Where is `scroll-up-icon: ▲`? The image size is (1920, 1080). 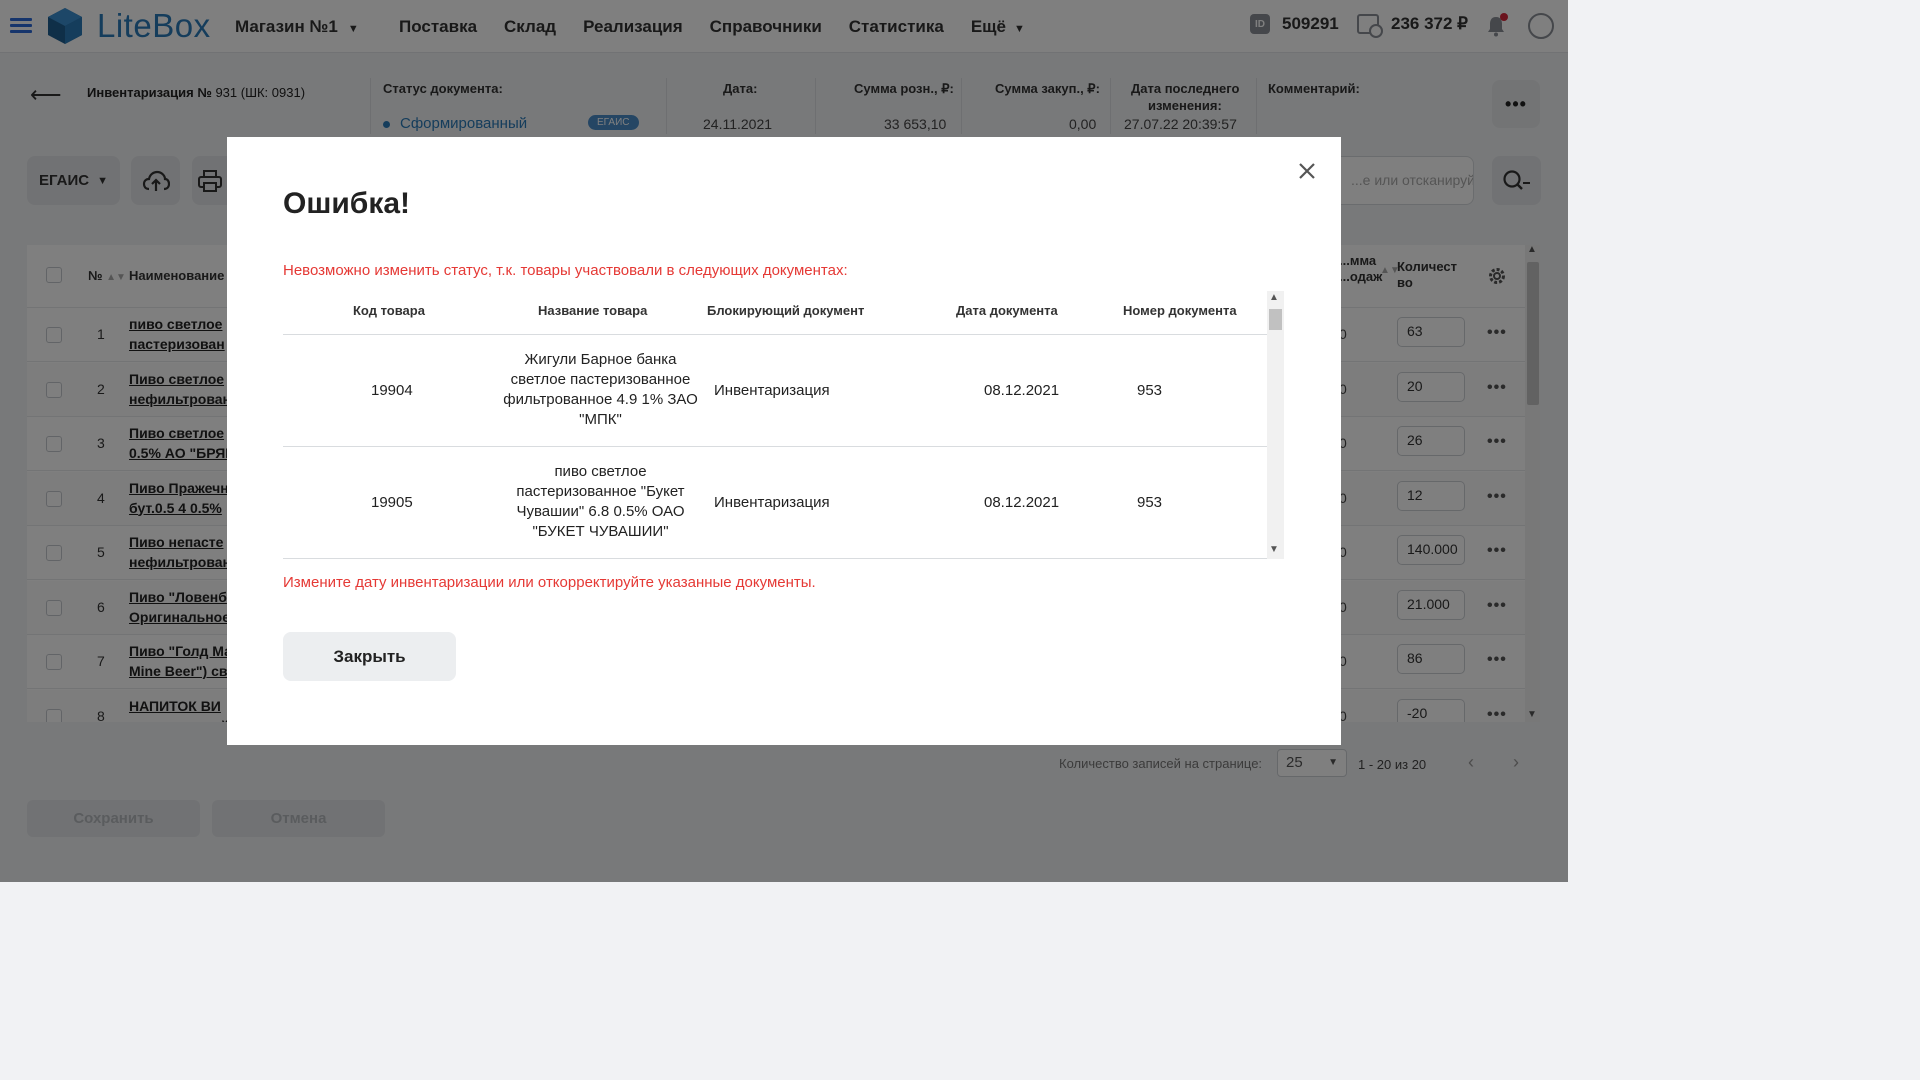 scroll-up-icon: ▲ is located at coordinates (1274, 297).